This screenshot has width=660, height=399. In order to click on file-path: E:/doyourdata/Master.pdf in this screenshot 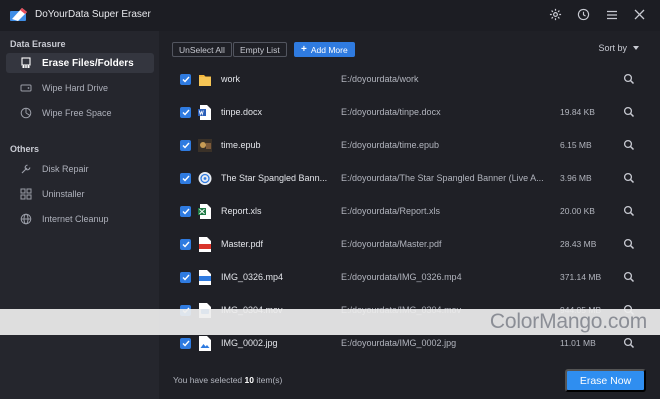, I will do `click(391, 244)`.